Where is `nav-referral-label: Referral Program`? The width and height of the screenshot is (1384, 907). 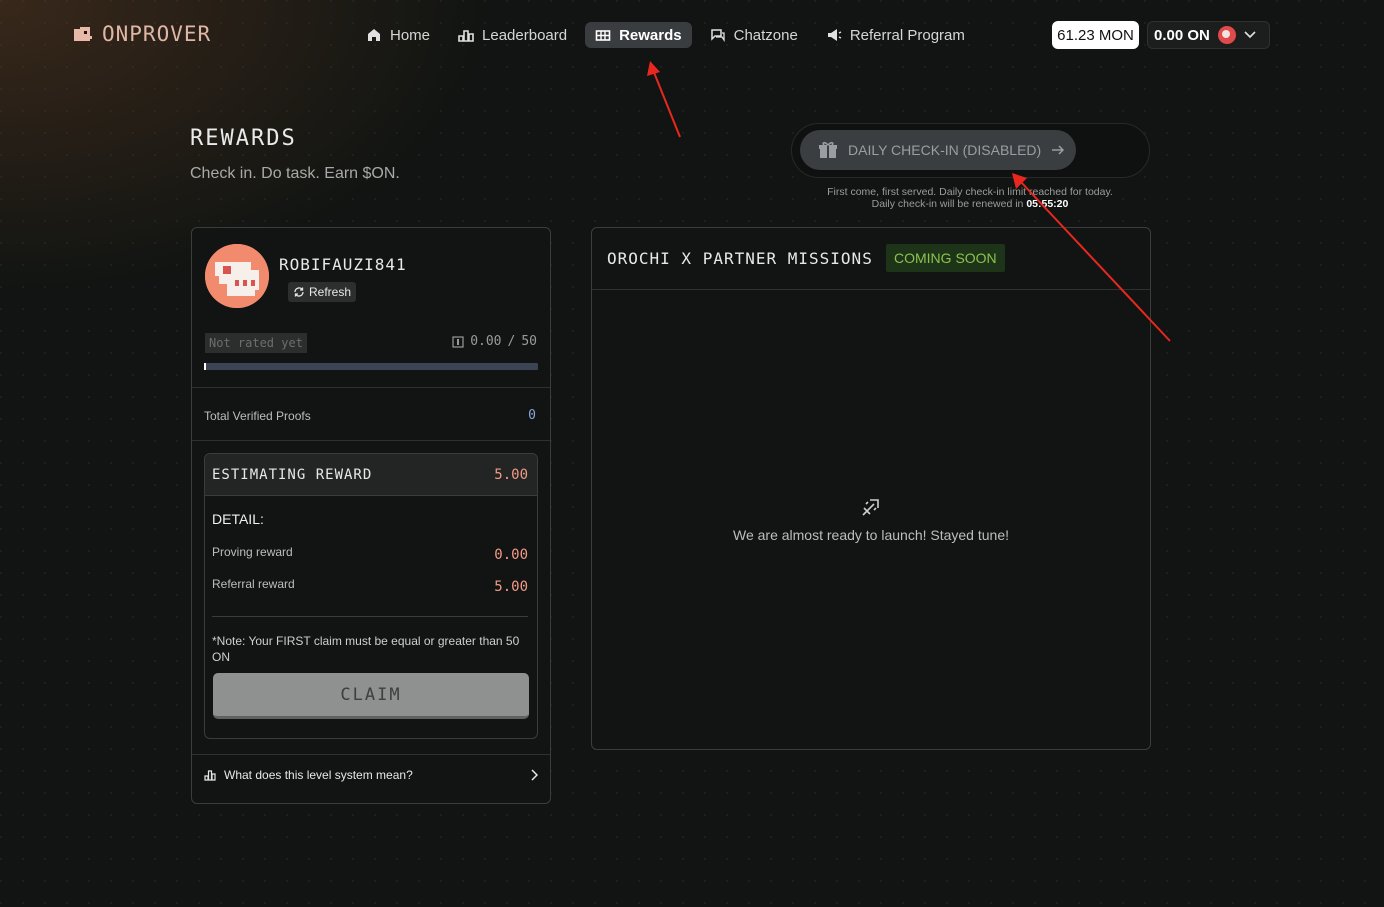 nav-referral-label: Referral Program is located at coordinates (907, 35).